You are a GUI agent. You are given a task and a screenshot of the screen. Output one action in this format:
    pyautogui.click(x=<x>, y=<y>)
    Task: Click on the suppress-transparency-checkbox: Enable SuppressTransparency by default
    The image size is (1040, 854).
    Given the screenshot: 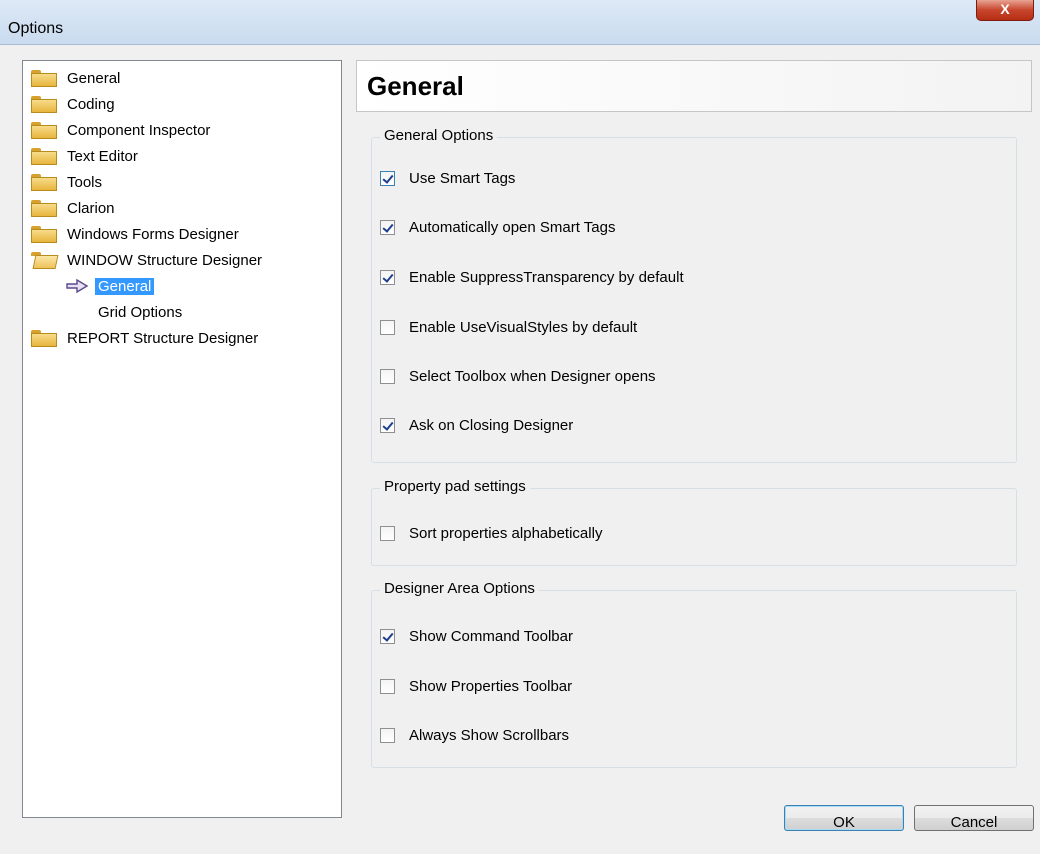 What is the action you would take?
    pyautogui.click(x=532, y=277)
    